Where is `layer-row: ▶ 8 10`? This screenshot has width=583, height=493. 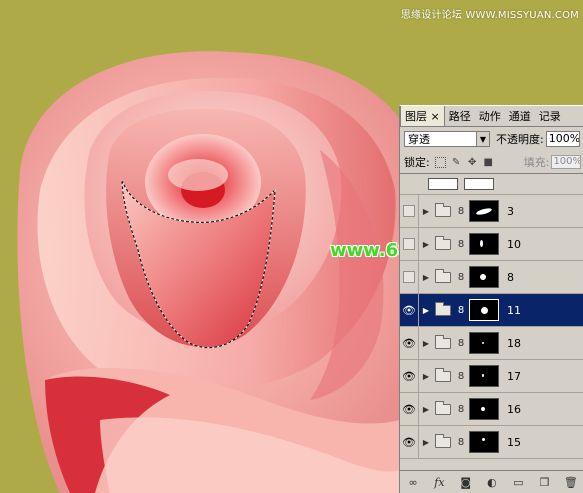
layer-row: ▶ 8 10 is located at coordinates (491, 244).